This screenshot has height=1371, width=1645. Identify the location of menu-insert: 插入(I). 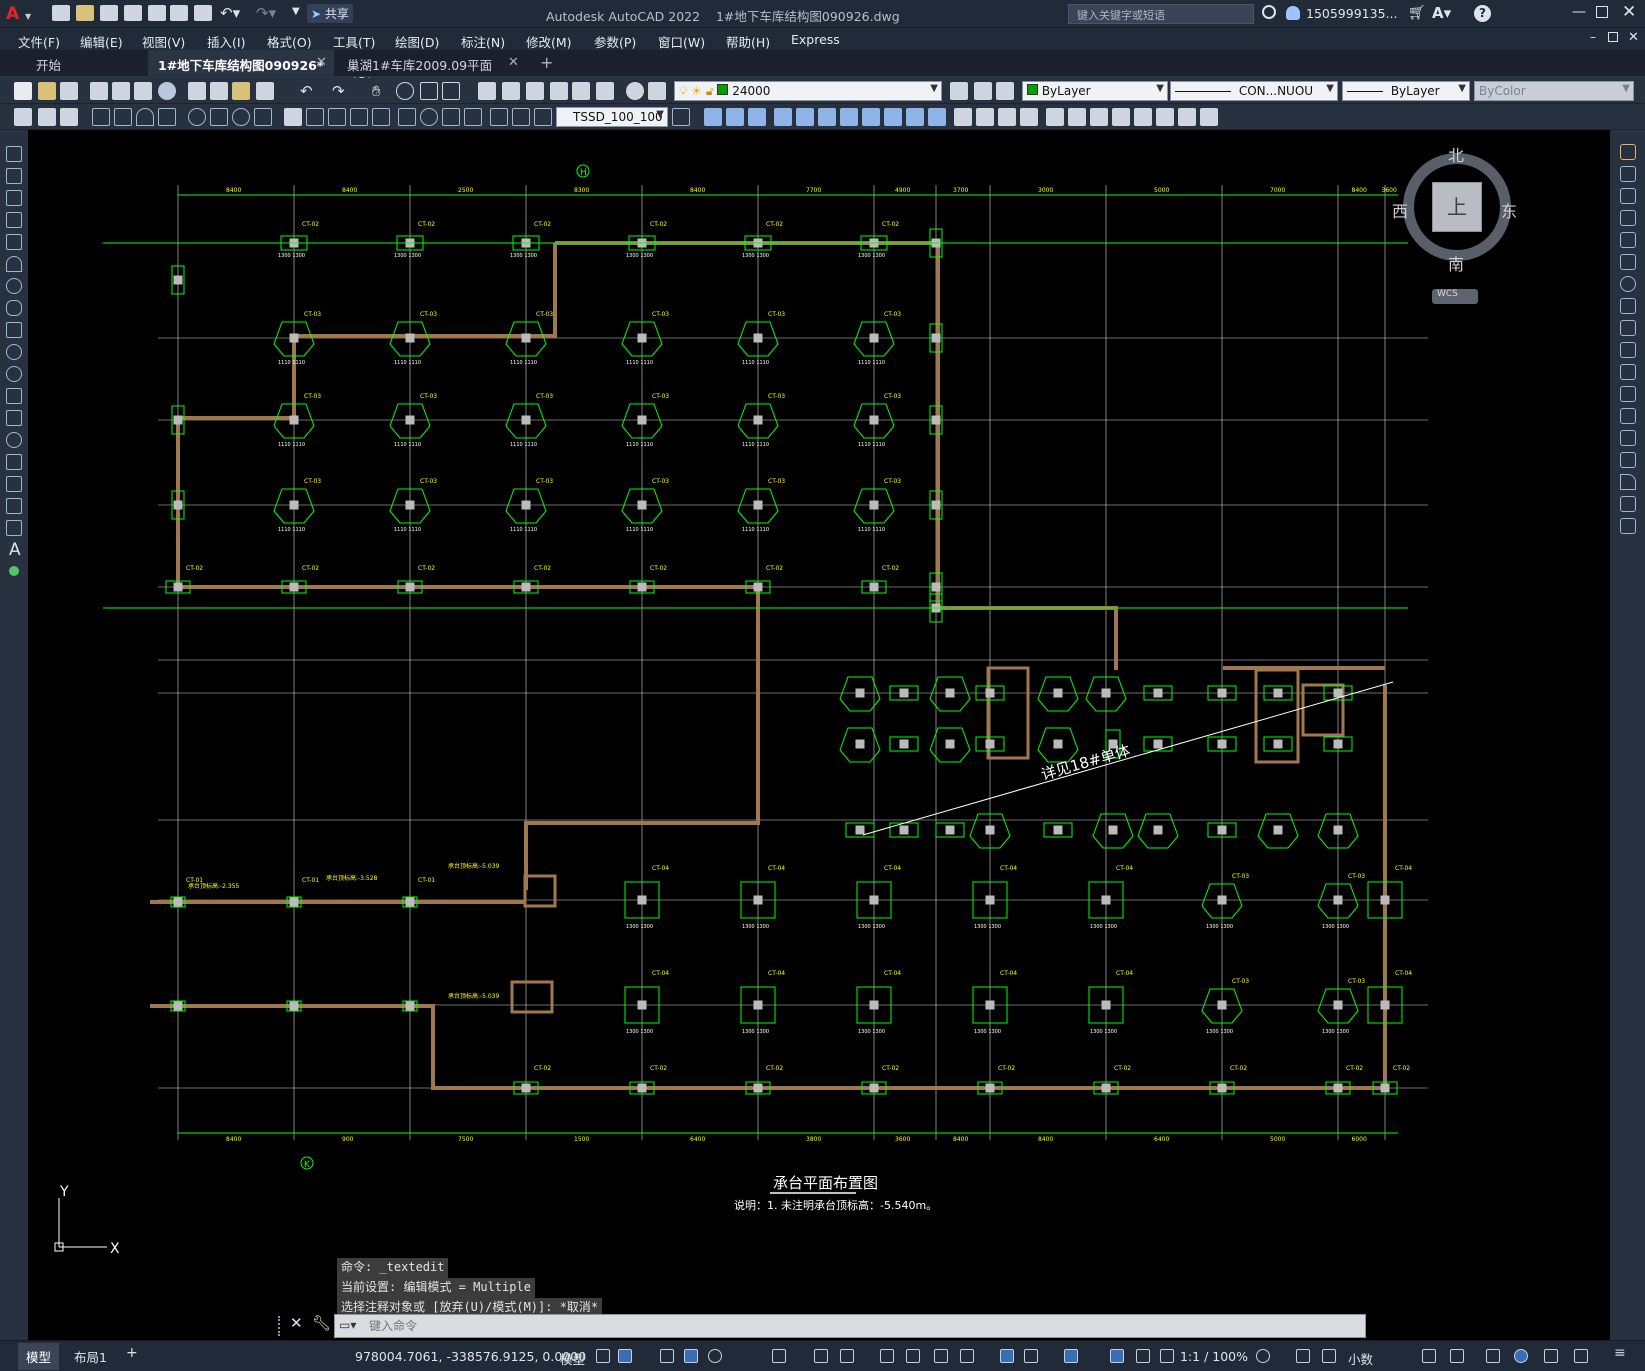
(226, 41).